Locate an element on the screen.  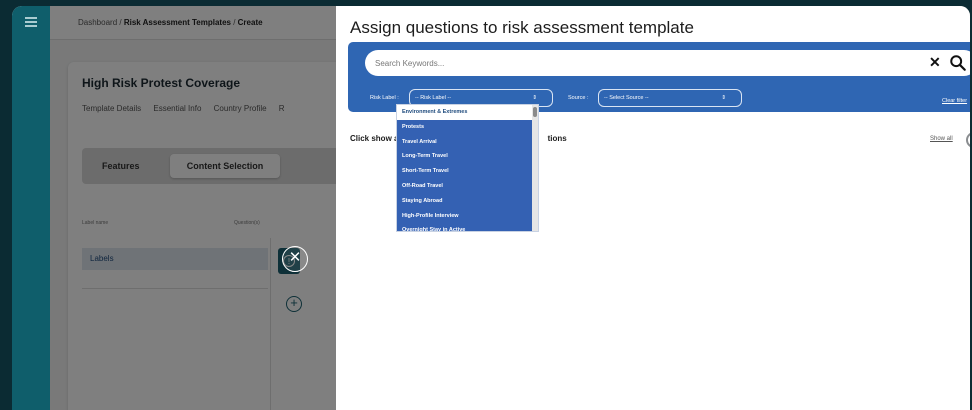
dropdown-option: High-Profile Interview is located at coordinates (467, 216).